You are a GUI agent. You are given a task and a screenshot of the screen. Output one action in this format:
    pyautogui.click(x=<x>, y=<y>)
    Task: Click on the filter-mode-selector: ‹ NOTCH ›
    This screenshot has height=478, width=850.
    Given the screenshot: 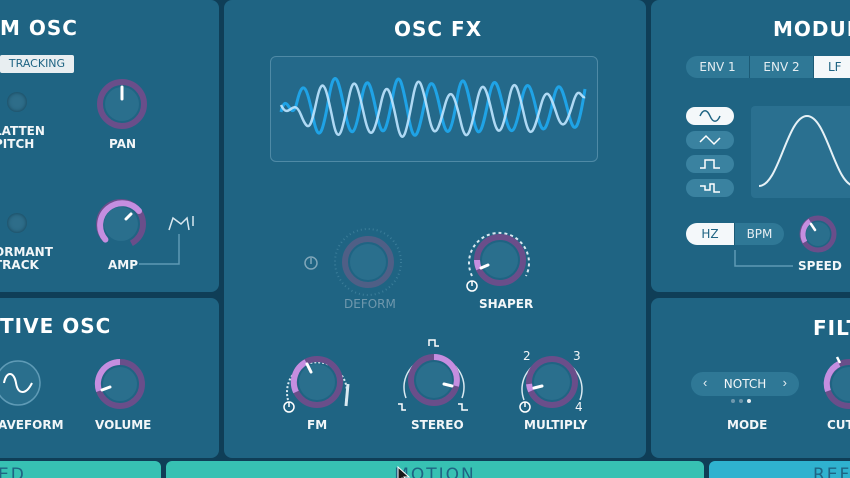 What is the action you would take?
    pyautogui.click(x=745, y=384)
    